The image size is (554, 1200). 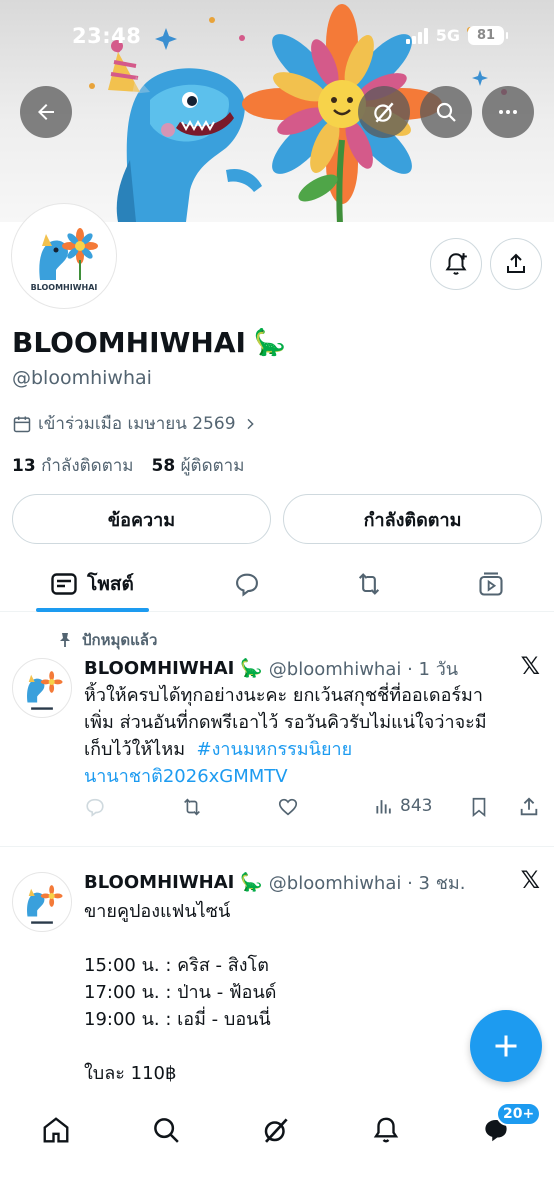 I want to click on pinned-label-text: ปักหมุดแล้ว, so click(x=120, y=640).